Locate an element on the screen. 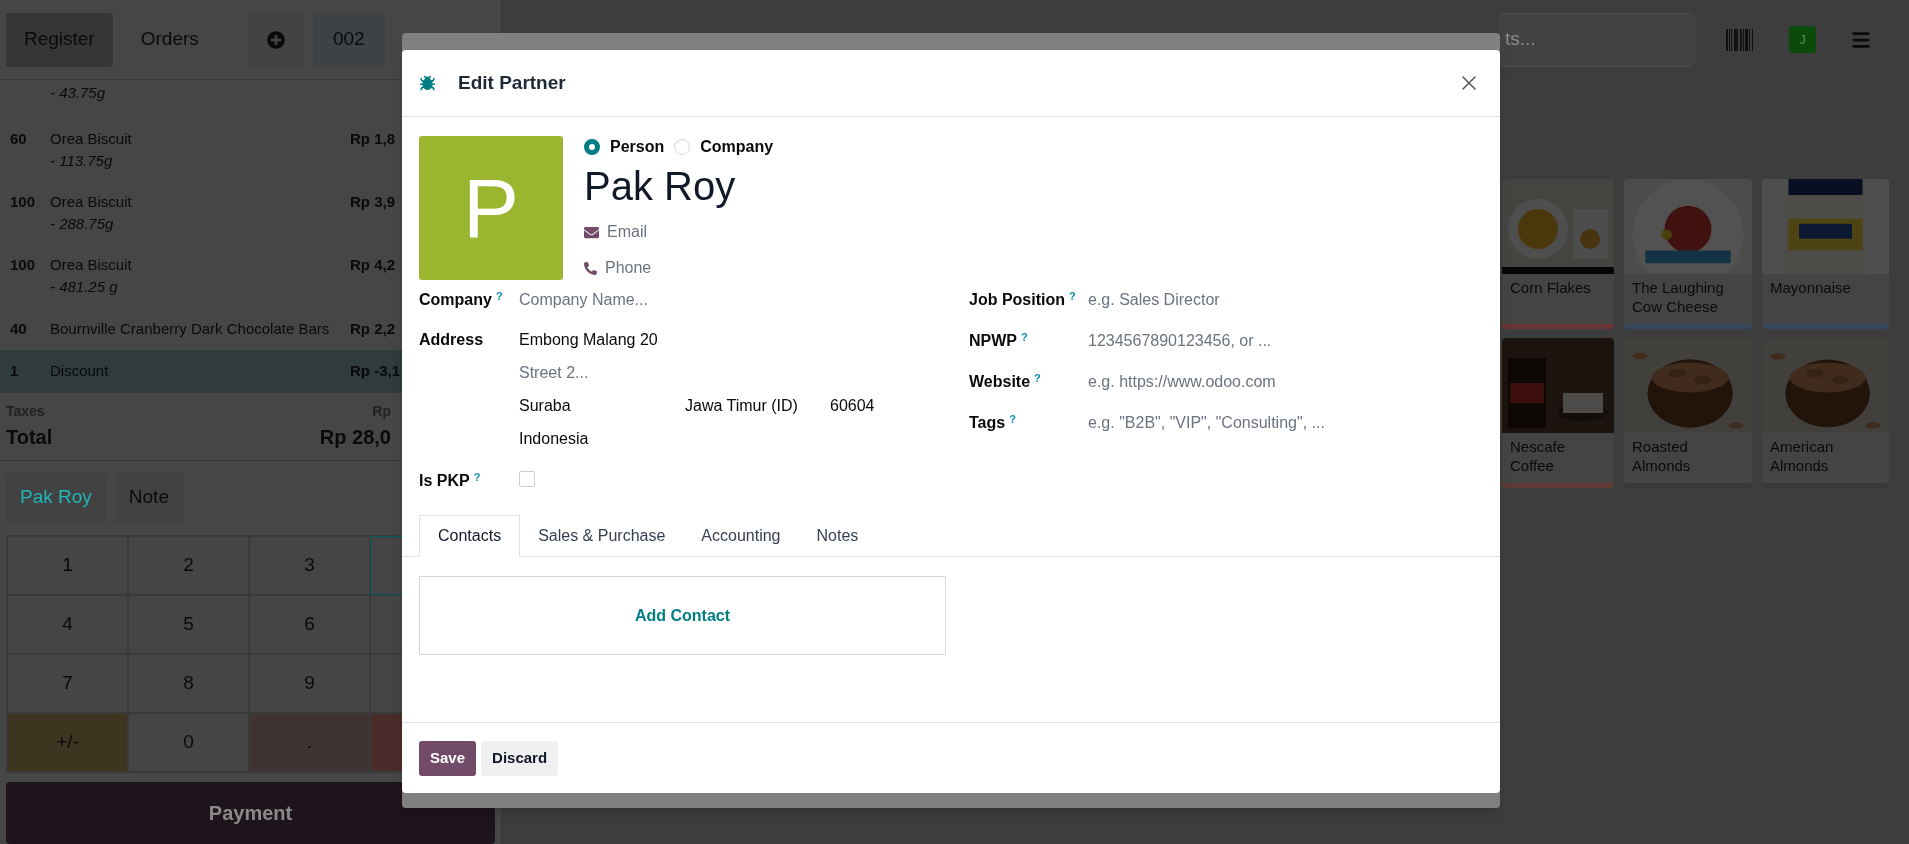 This screenshot has width=1909, height=844. total-label: Total is located at coordinates (29, 437).